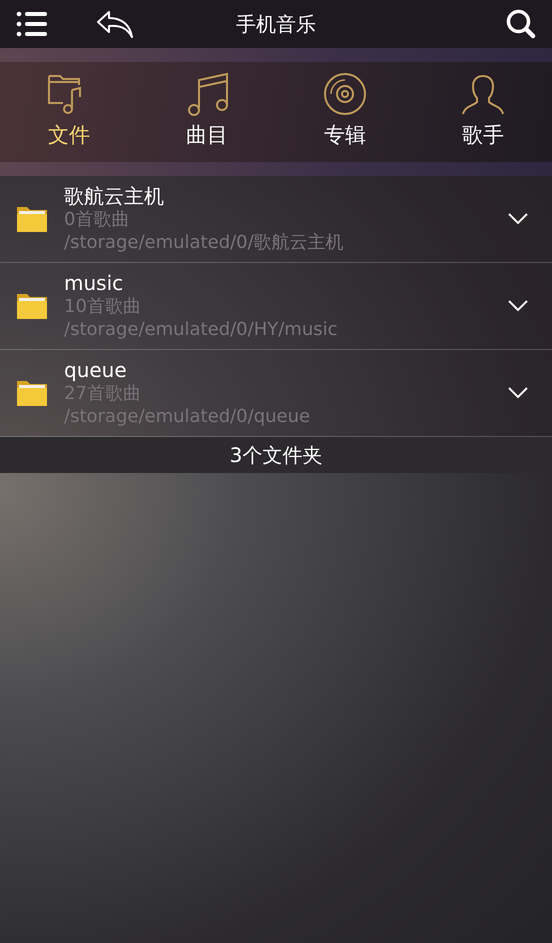  Describe the element at coordinates (115, 24) in the screenshot. I see `back-button` at that location.